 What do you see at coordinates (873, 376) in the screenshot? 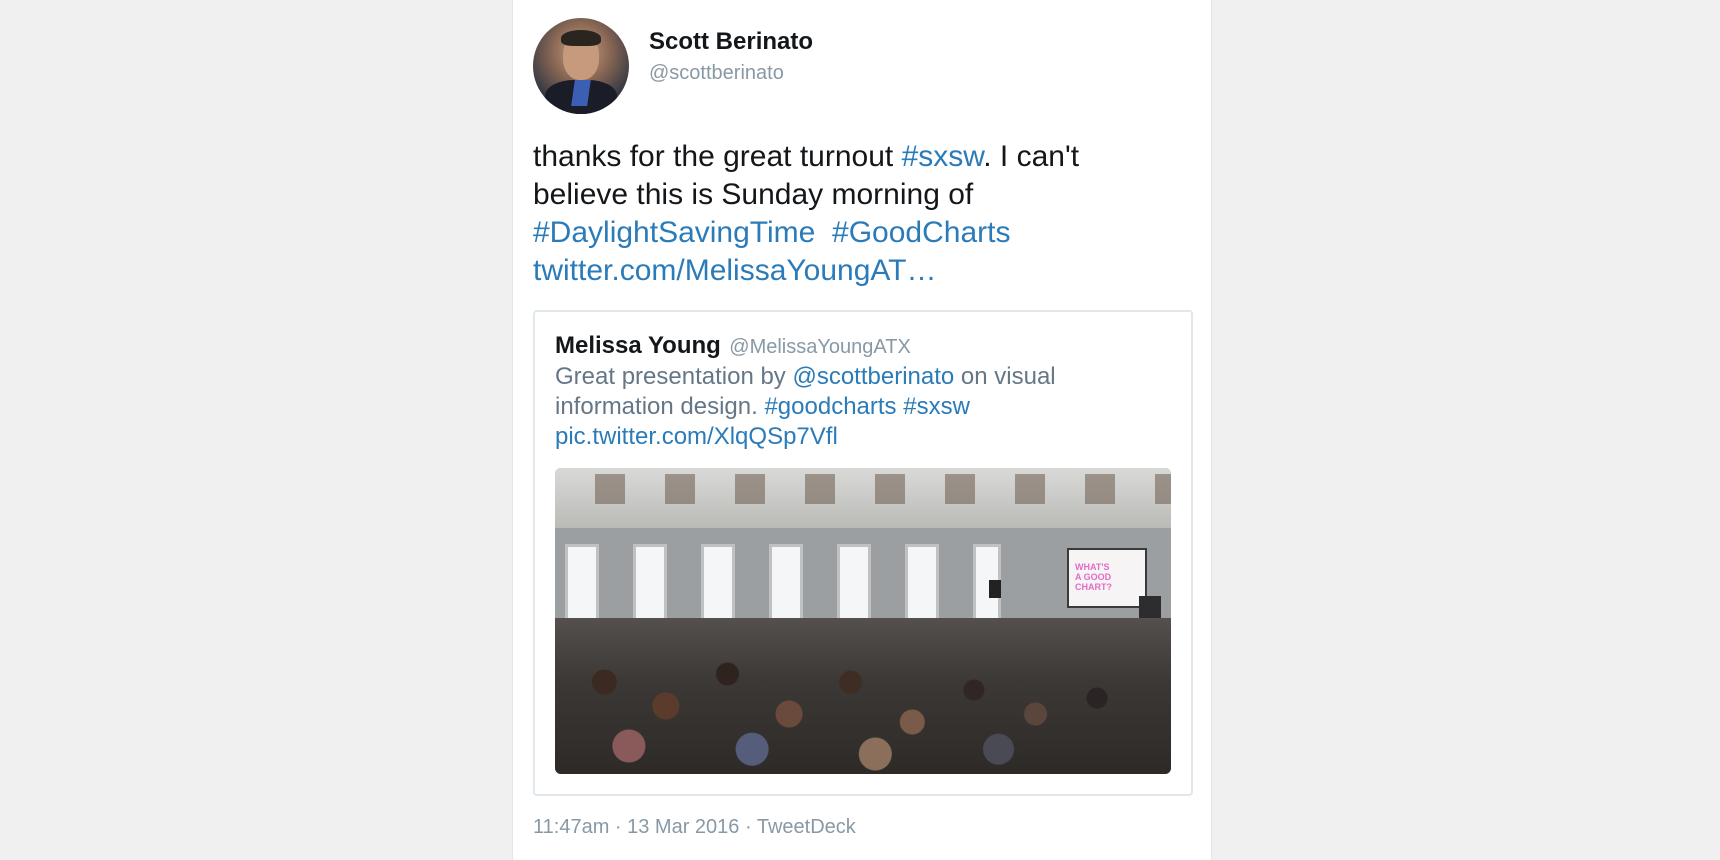
I see `mention-scottberinato: @scottberinato` at bounding box center [873, 376].